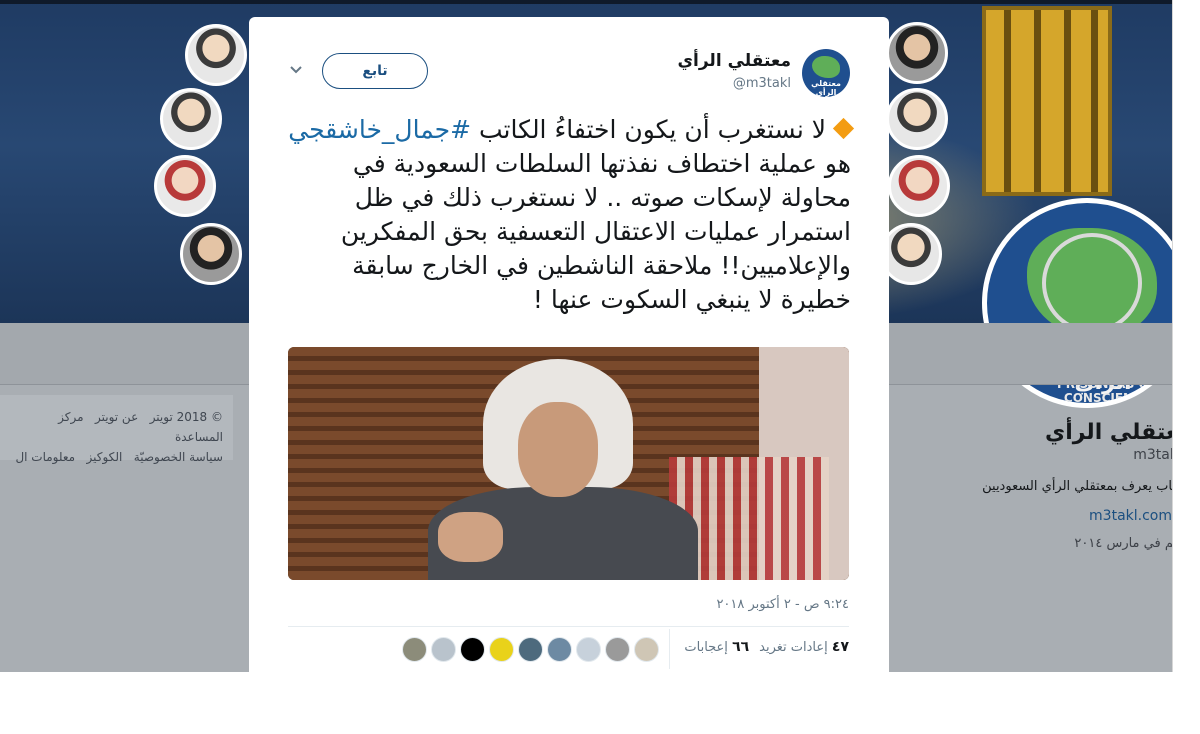 Image resolution: width=1200 pixels, height=734 pixels. I want to click on banner-top-strip, so click(586, 2).